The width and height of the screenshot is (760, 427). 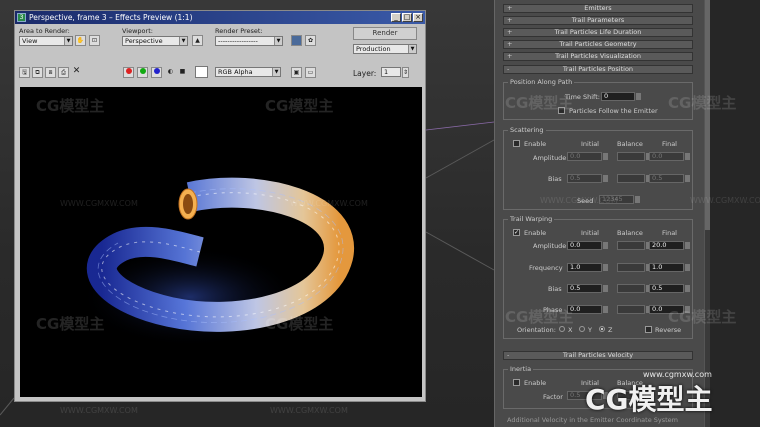 What do you see at coordinates (365, 73) in the screenshot?
I see `layer-label: Layer:` at bounding box center [365, 73].